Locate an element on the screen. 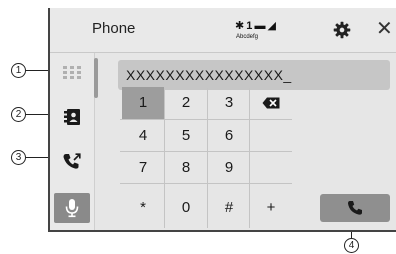 The height and width of the screenshot is (254, 396). key-1: 1 is located at coordinates (143, 103).